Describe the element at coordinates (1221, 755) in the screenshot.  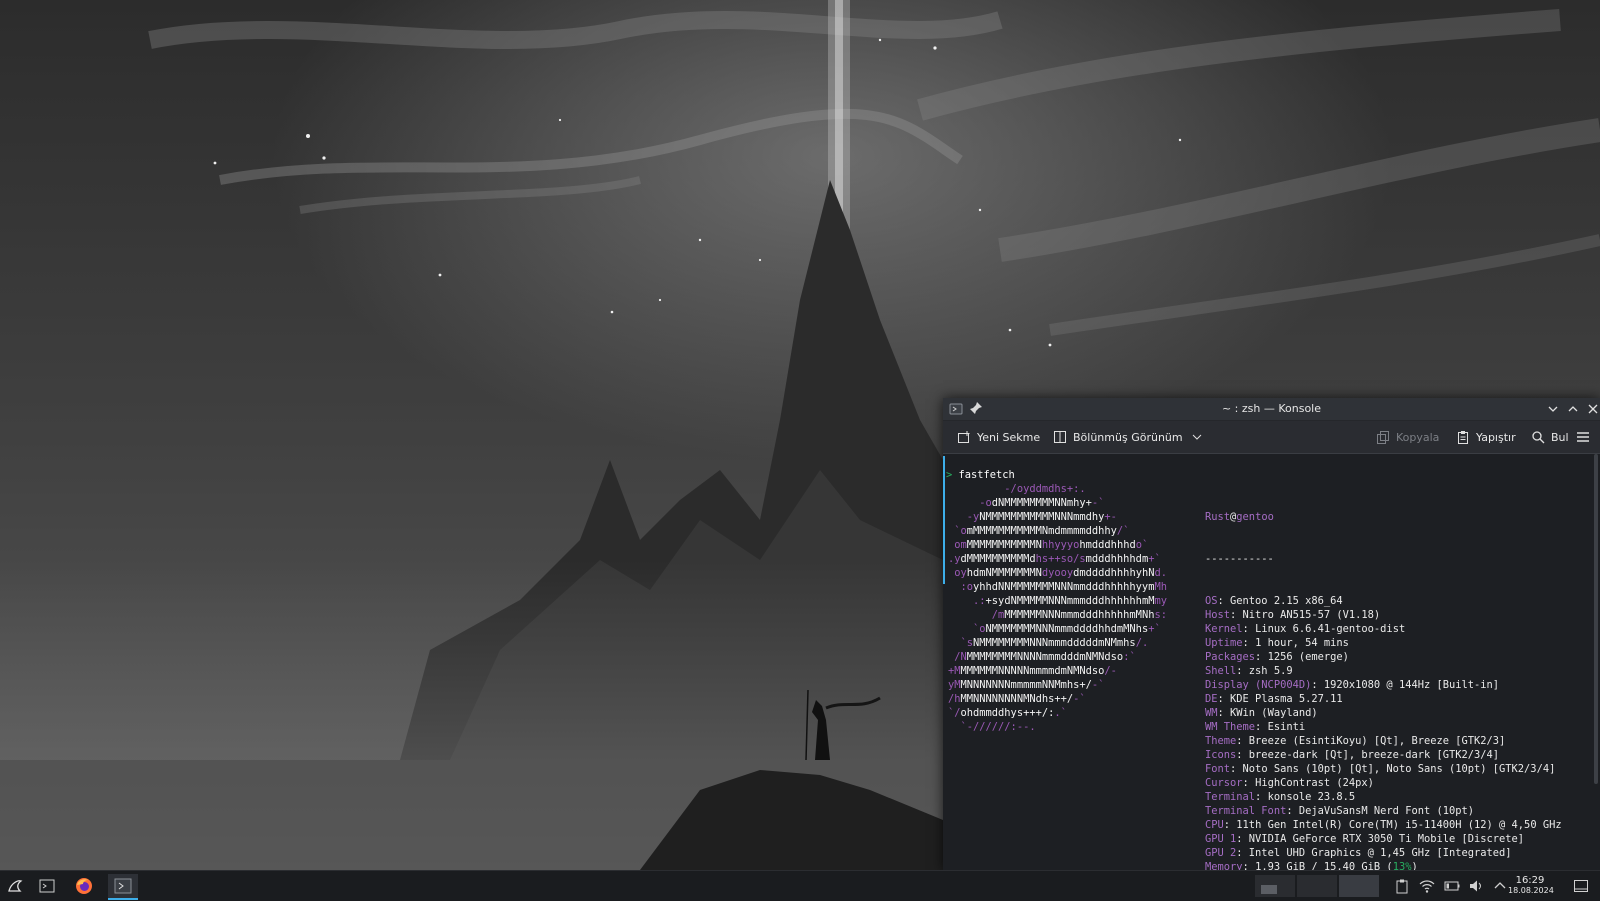
I see `info-key: Icons` at that location.